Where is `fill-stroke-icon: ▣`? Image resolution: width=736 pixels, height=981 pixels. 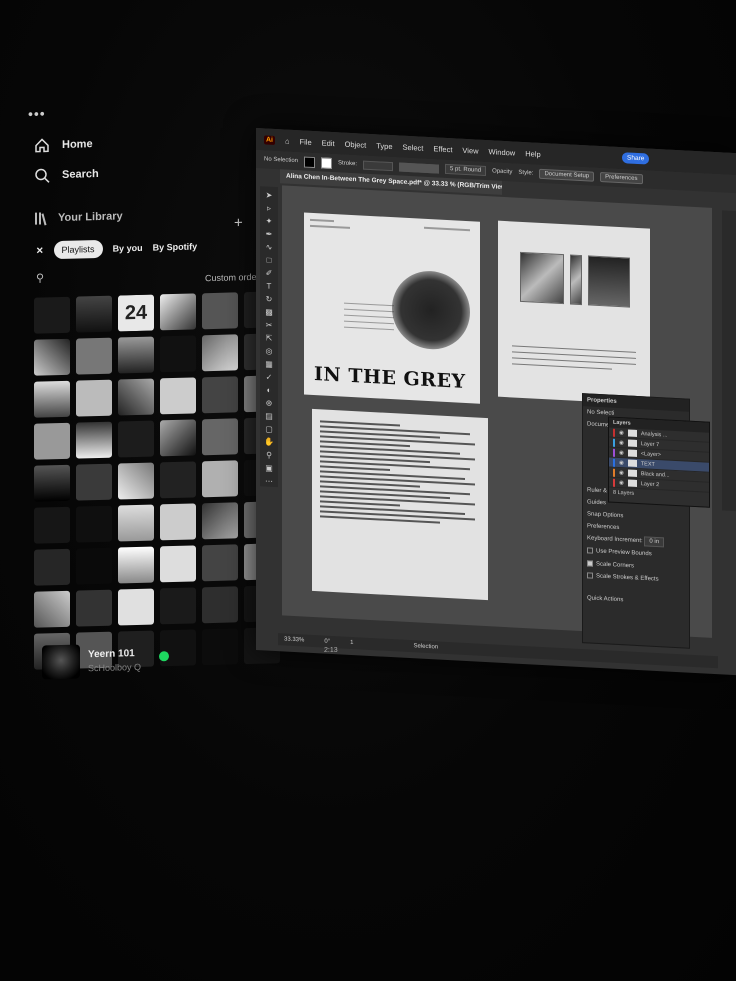 fill-stroke-icon: ▣ is located at coordinates (269, 468).